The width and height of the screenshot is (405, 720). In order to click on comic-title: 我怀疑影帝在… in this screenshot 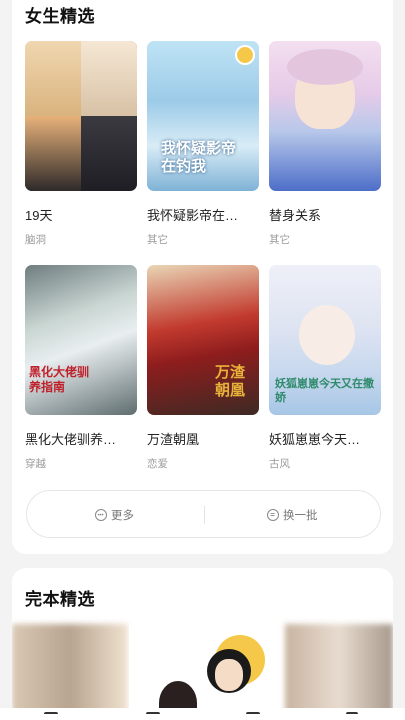, I will do `click(193, 215)`.